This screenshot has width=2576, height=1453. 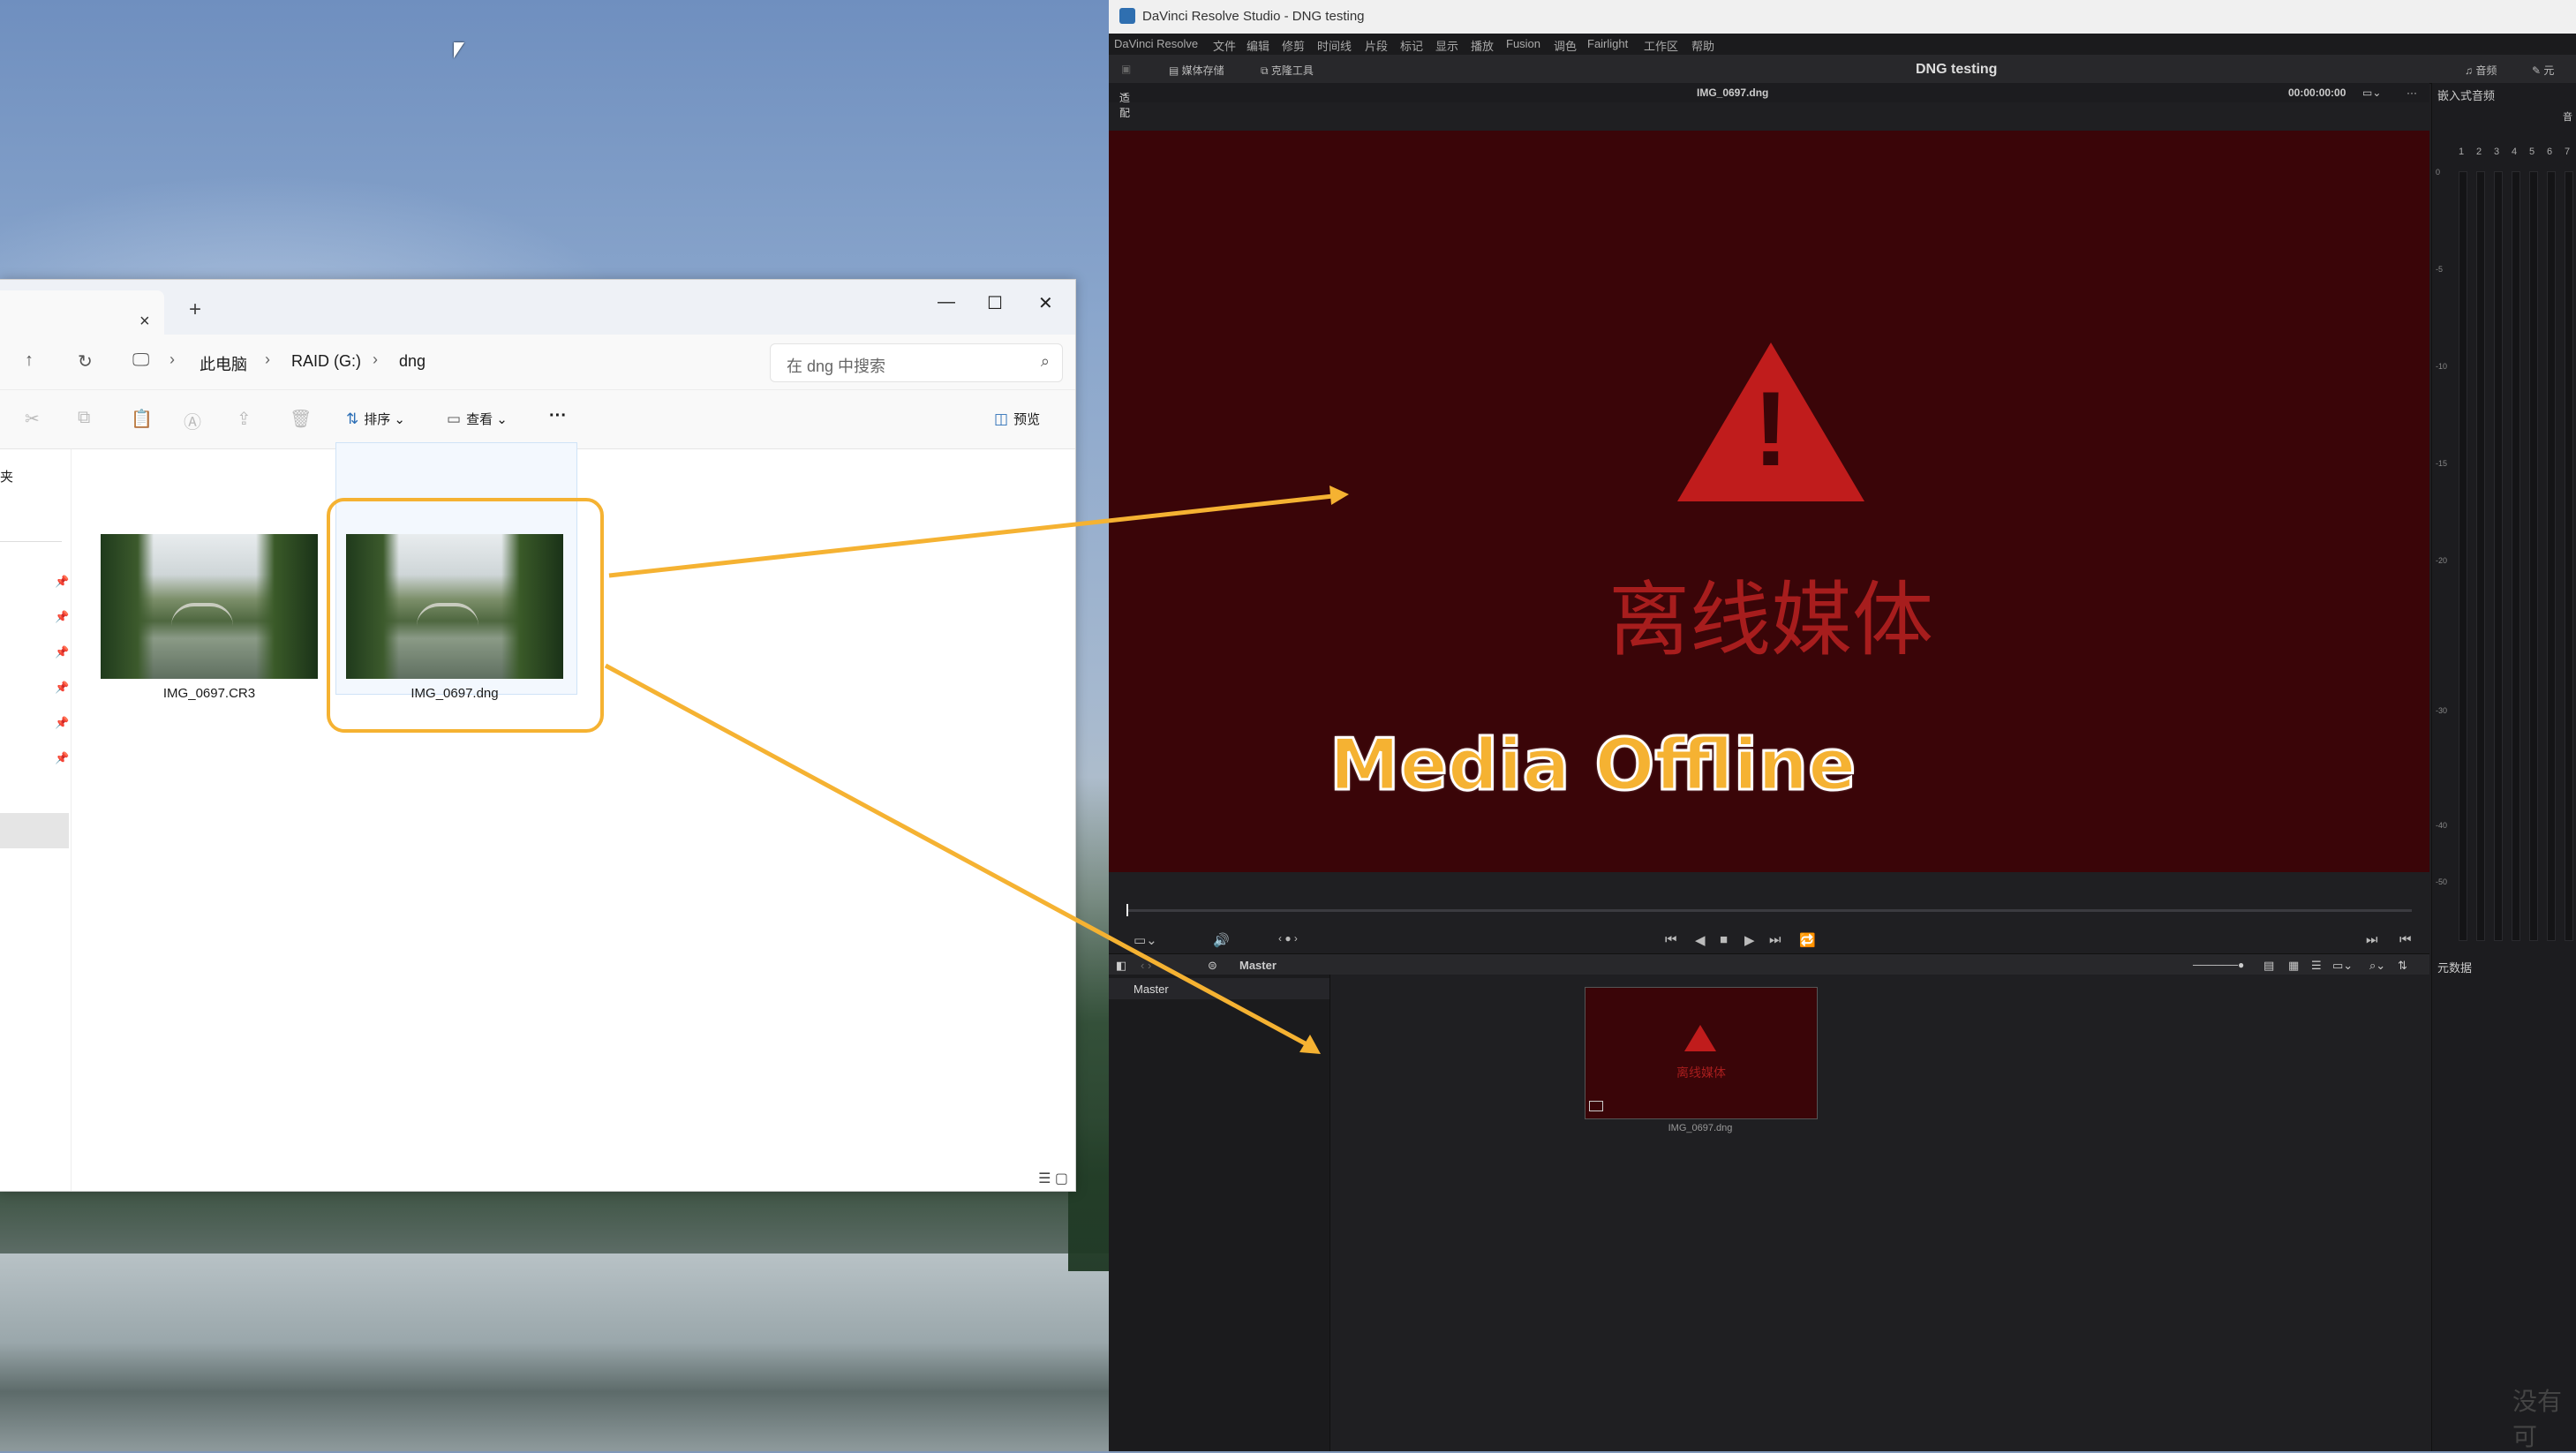 What do you see at coordinates (1702, 1053) in the screenshot?
I see `clip-thumbnail: 离线媒体` at bounding box center [1702, 1053].